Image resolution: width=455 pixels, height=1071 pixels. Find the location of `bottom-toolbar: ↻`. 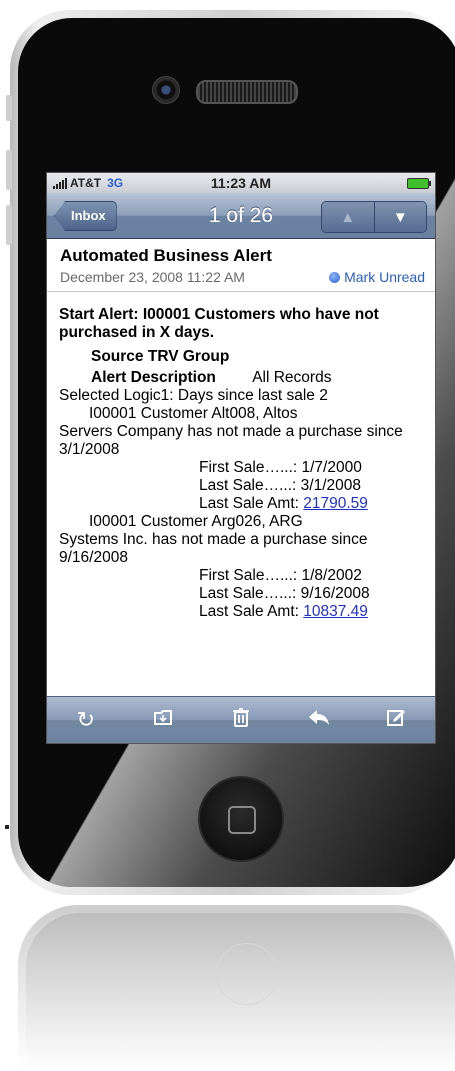

bottom-toolbar: ↻ is located at coordinates (241, 719).